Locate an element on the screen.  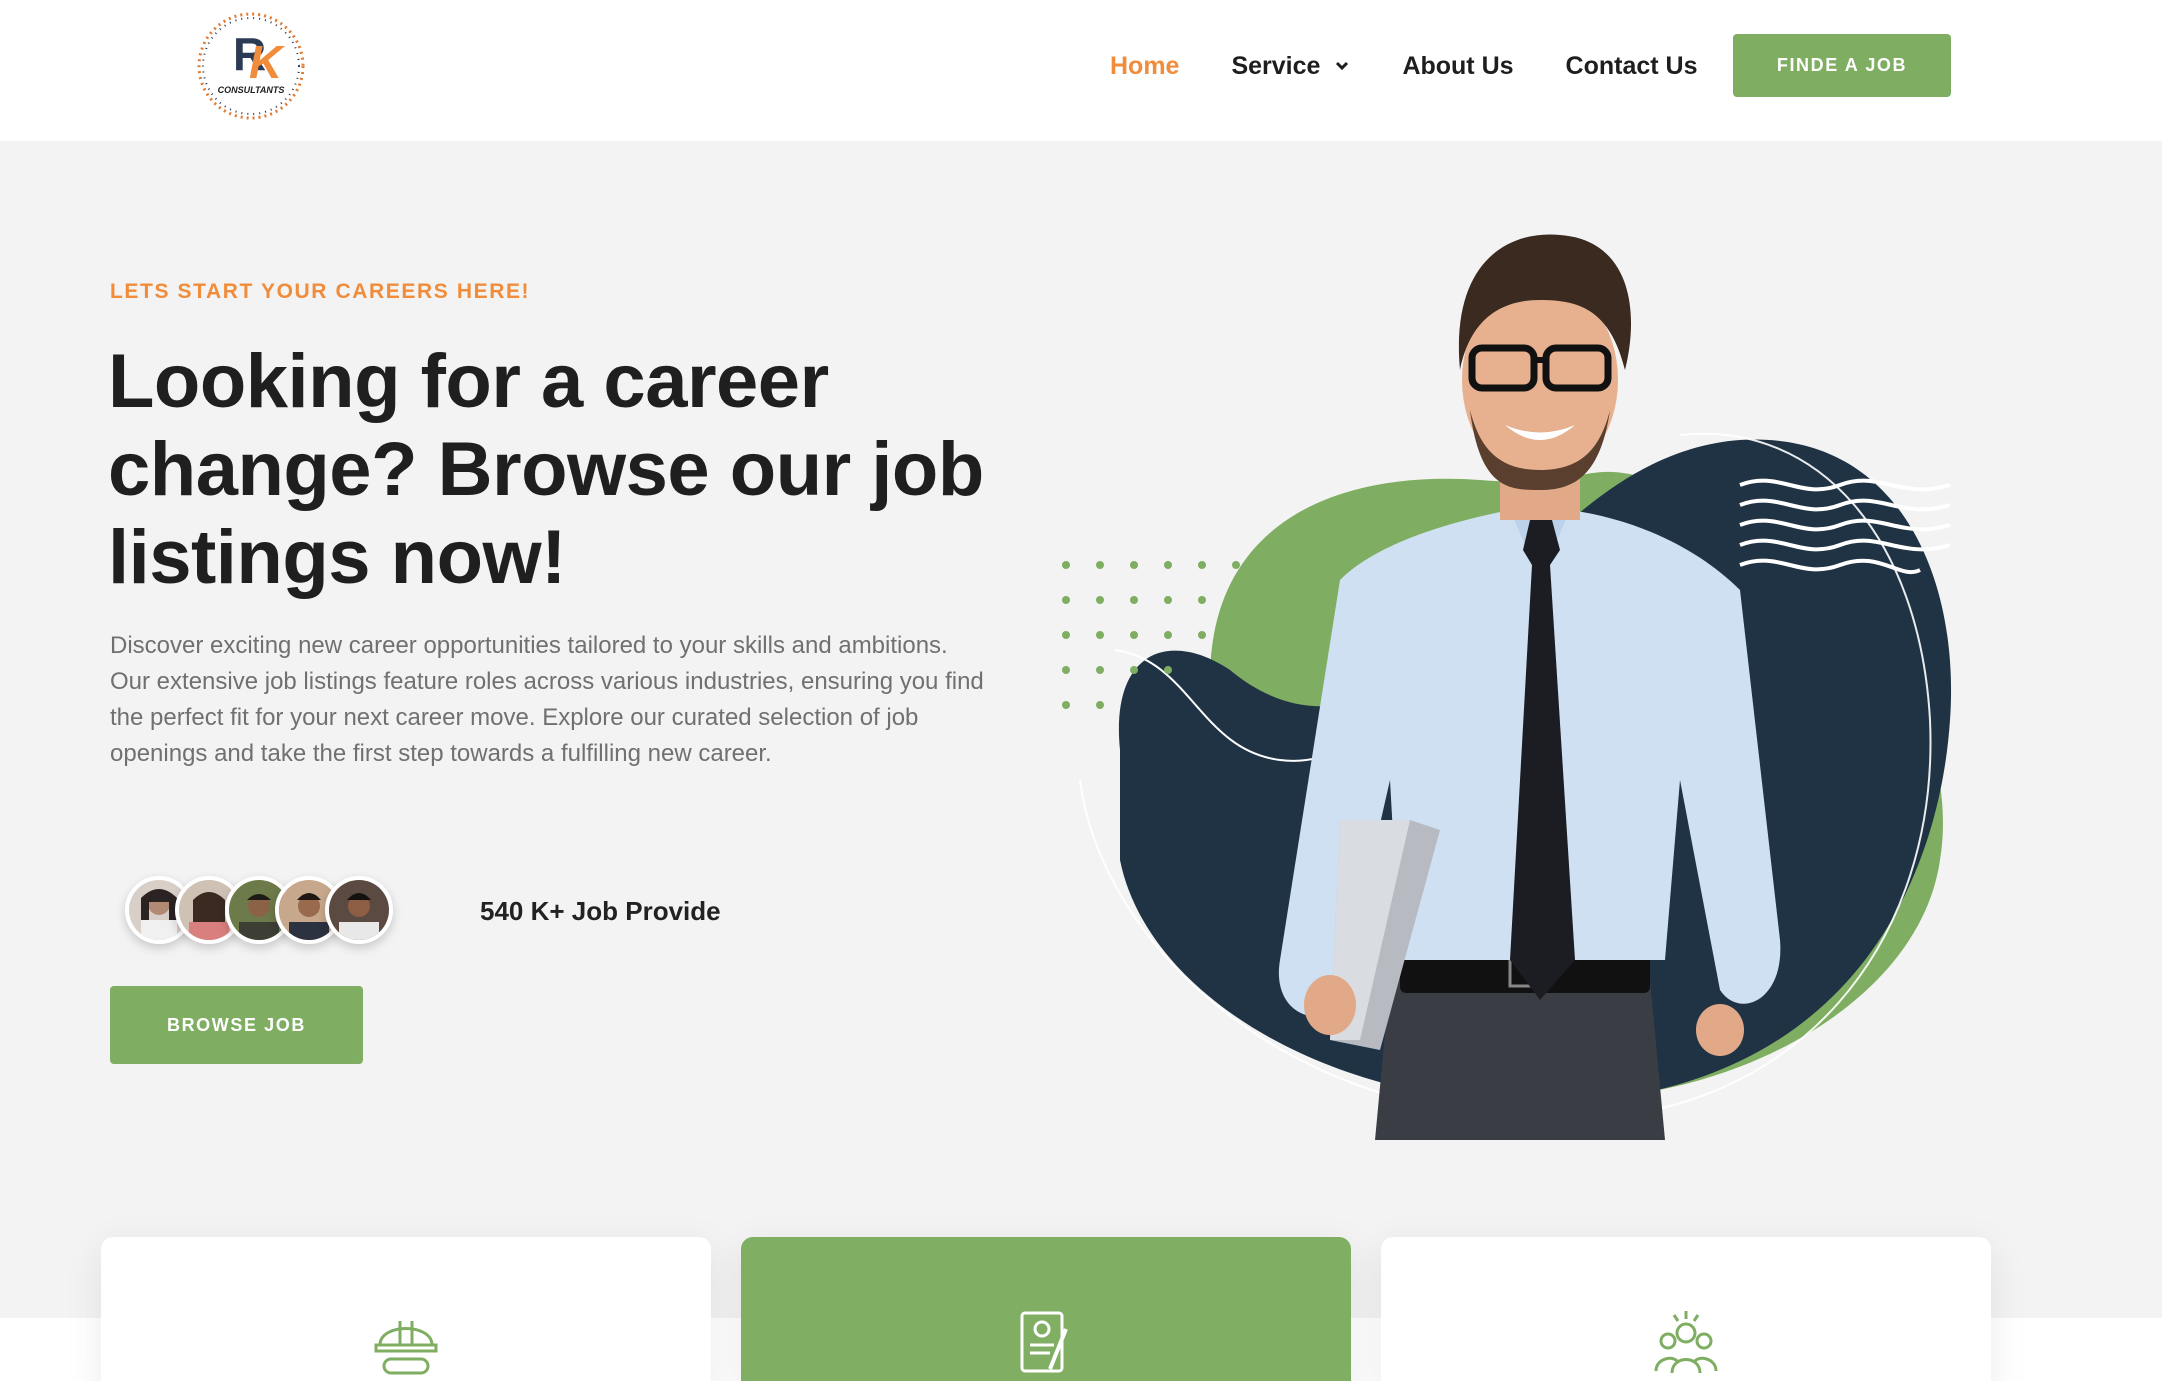
nav-home: Home is located at coordinates (1144, 66).